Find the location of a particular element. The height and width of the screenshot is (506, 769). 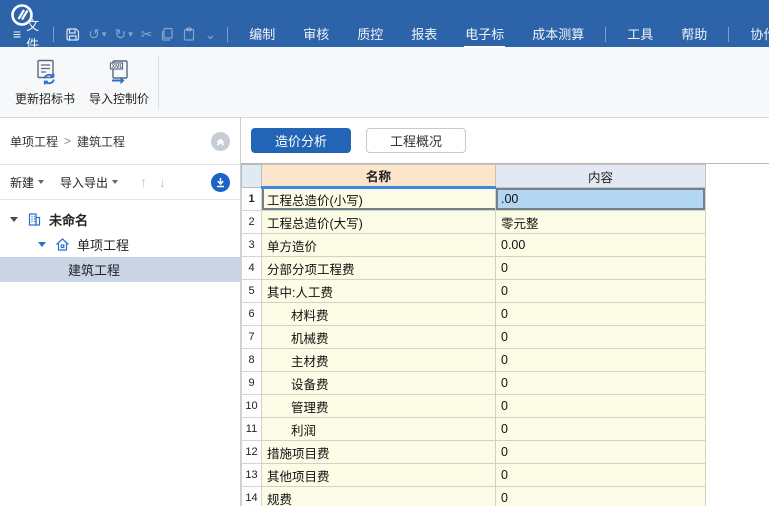

copy-icon is located at coordinates (167, 34).